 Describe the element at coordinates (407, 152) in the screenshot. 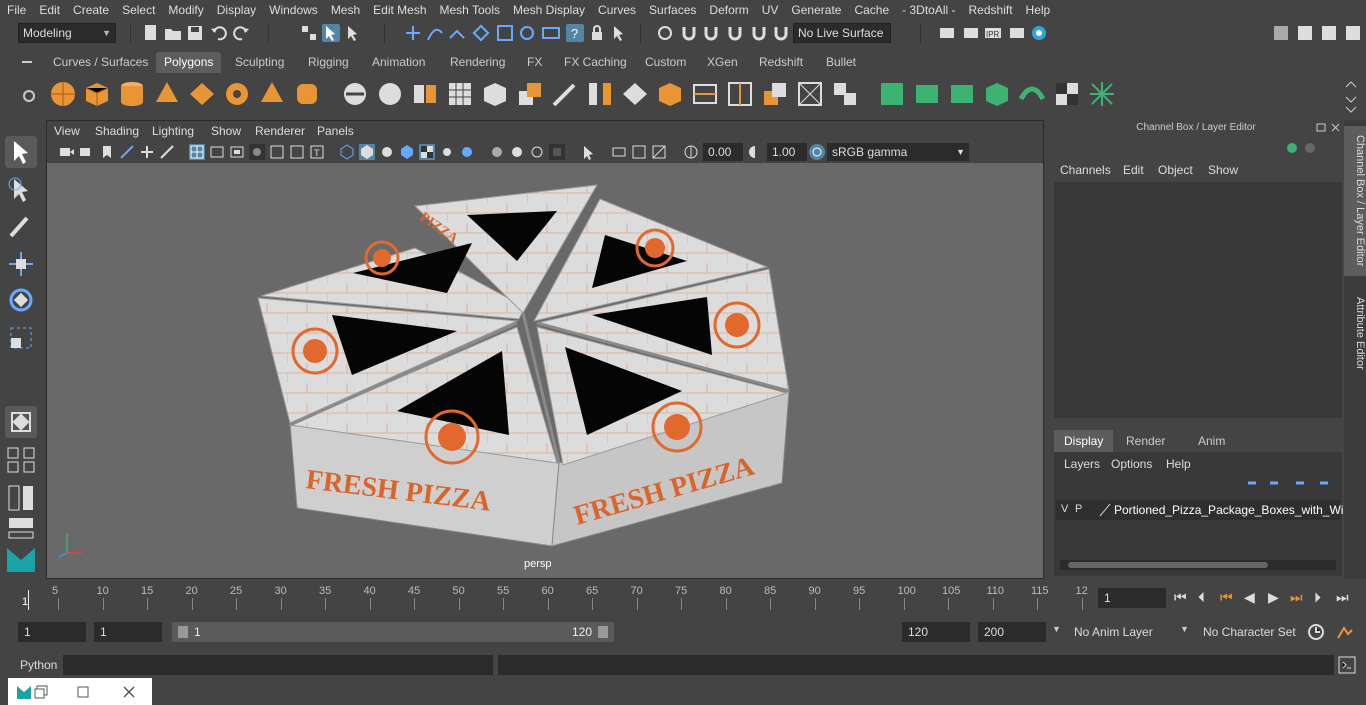

I see `wireframe-on-shaded-icon` at that location.